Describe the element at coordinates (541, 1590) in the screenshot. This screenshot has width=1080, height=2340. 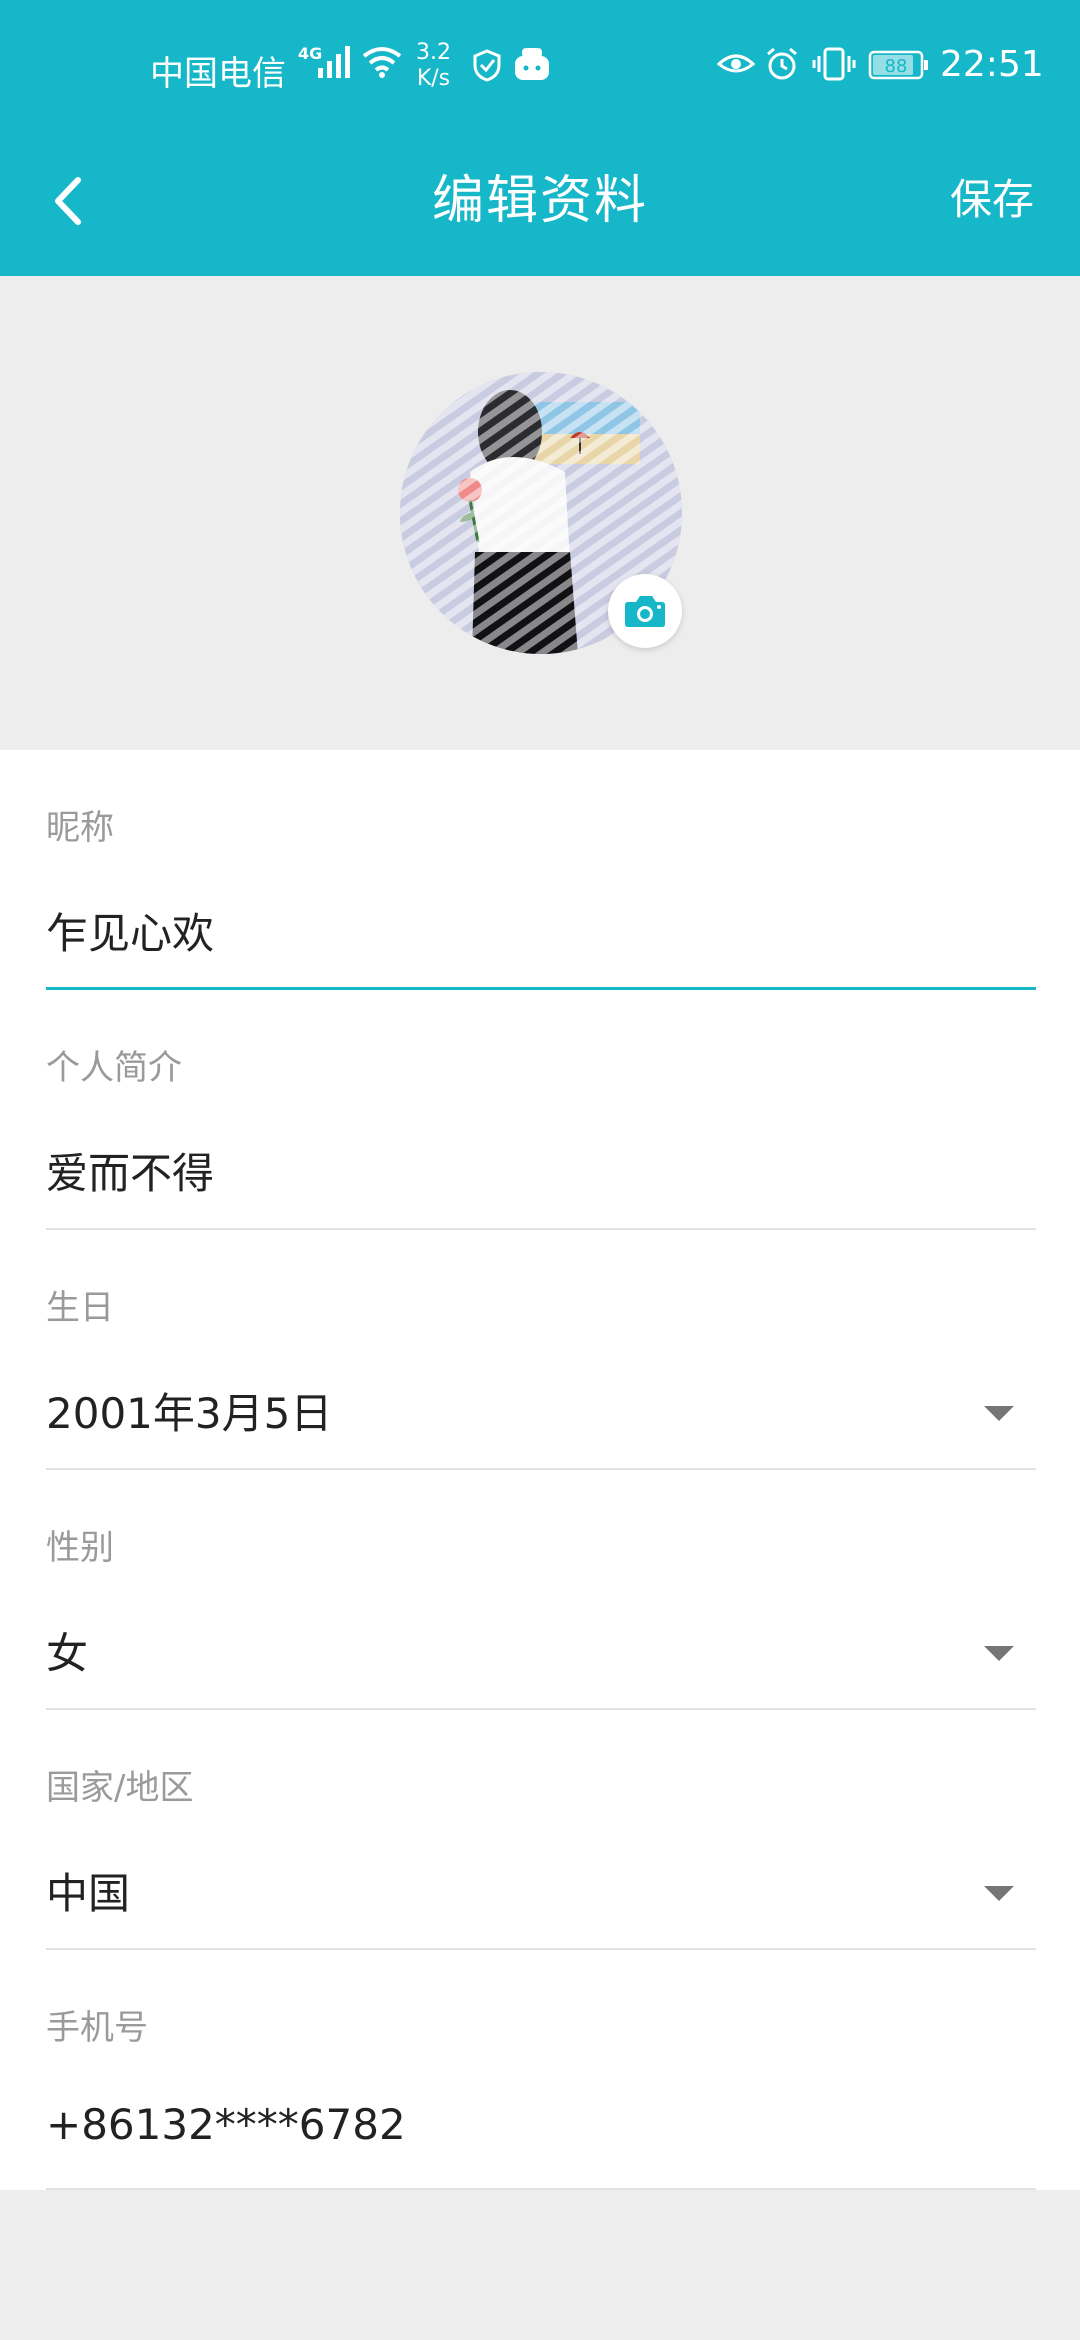
I see `gender-field: 性别 女` at that location.